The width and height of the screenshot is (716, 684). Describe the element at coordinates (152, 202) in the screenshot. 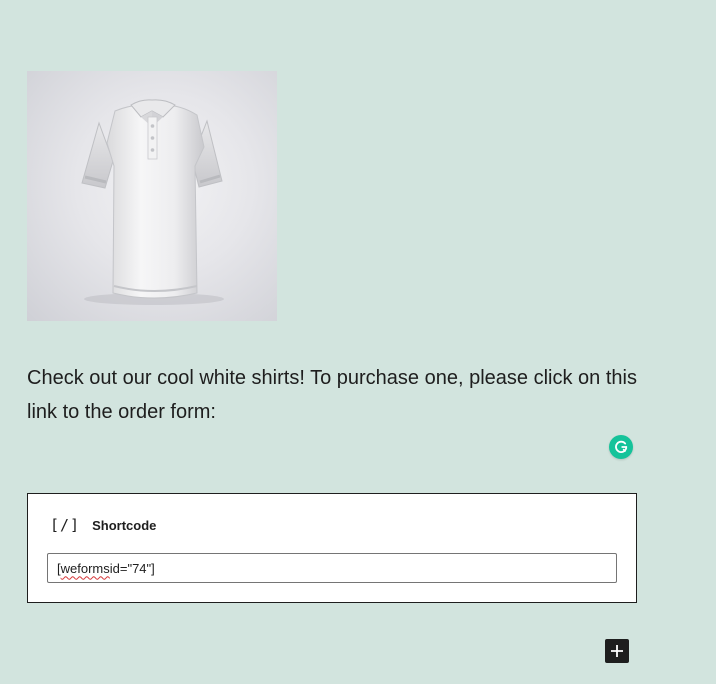

I see `polo-shirt-image` at that location.